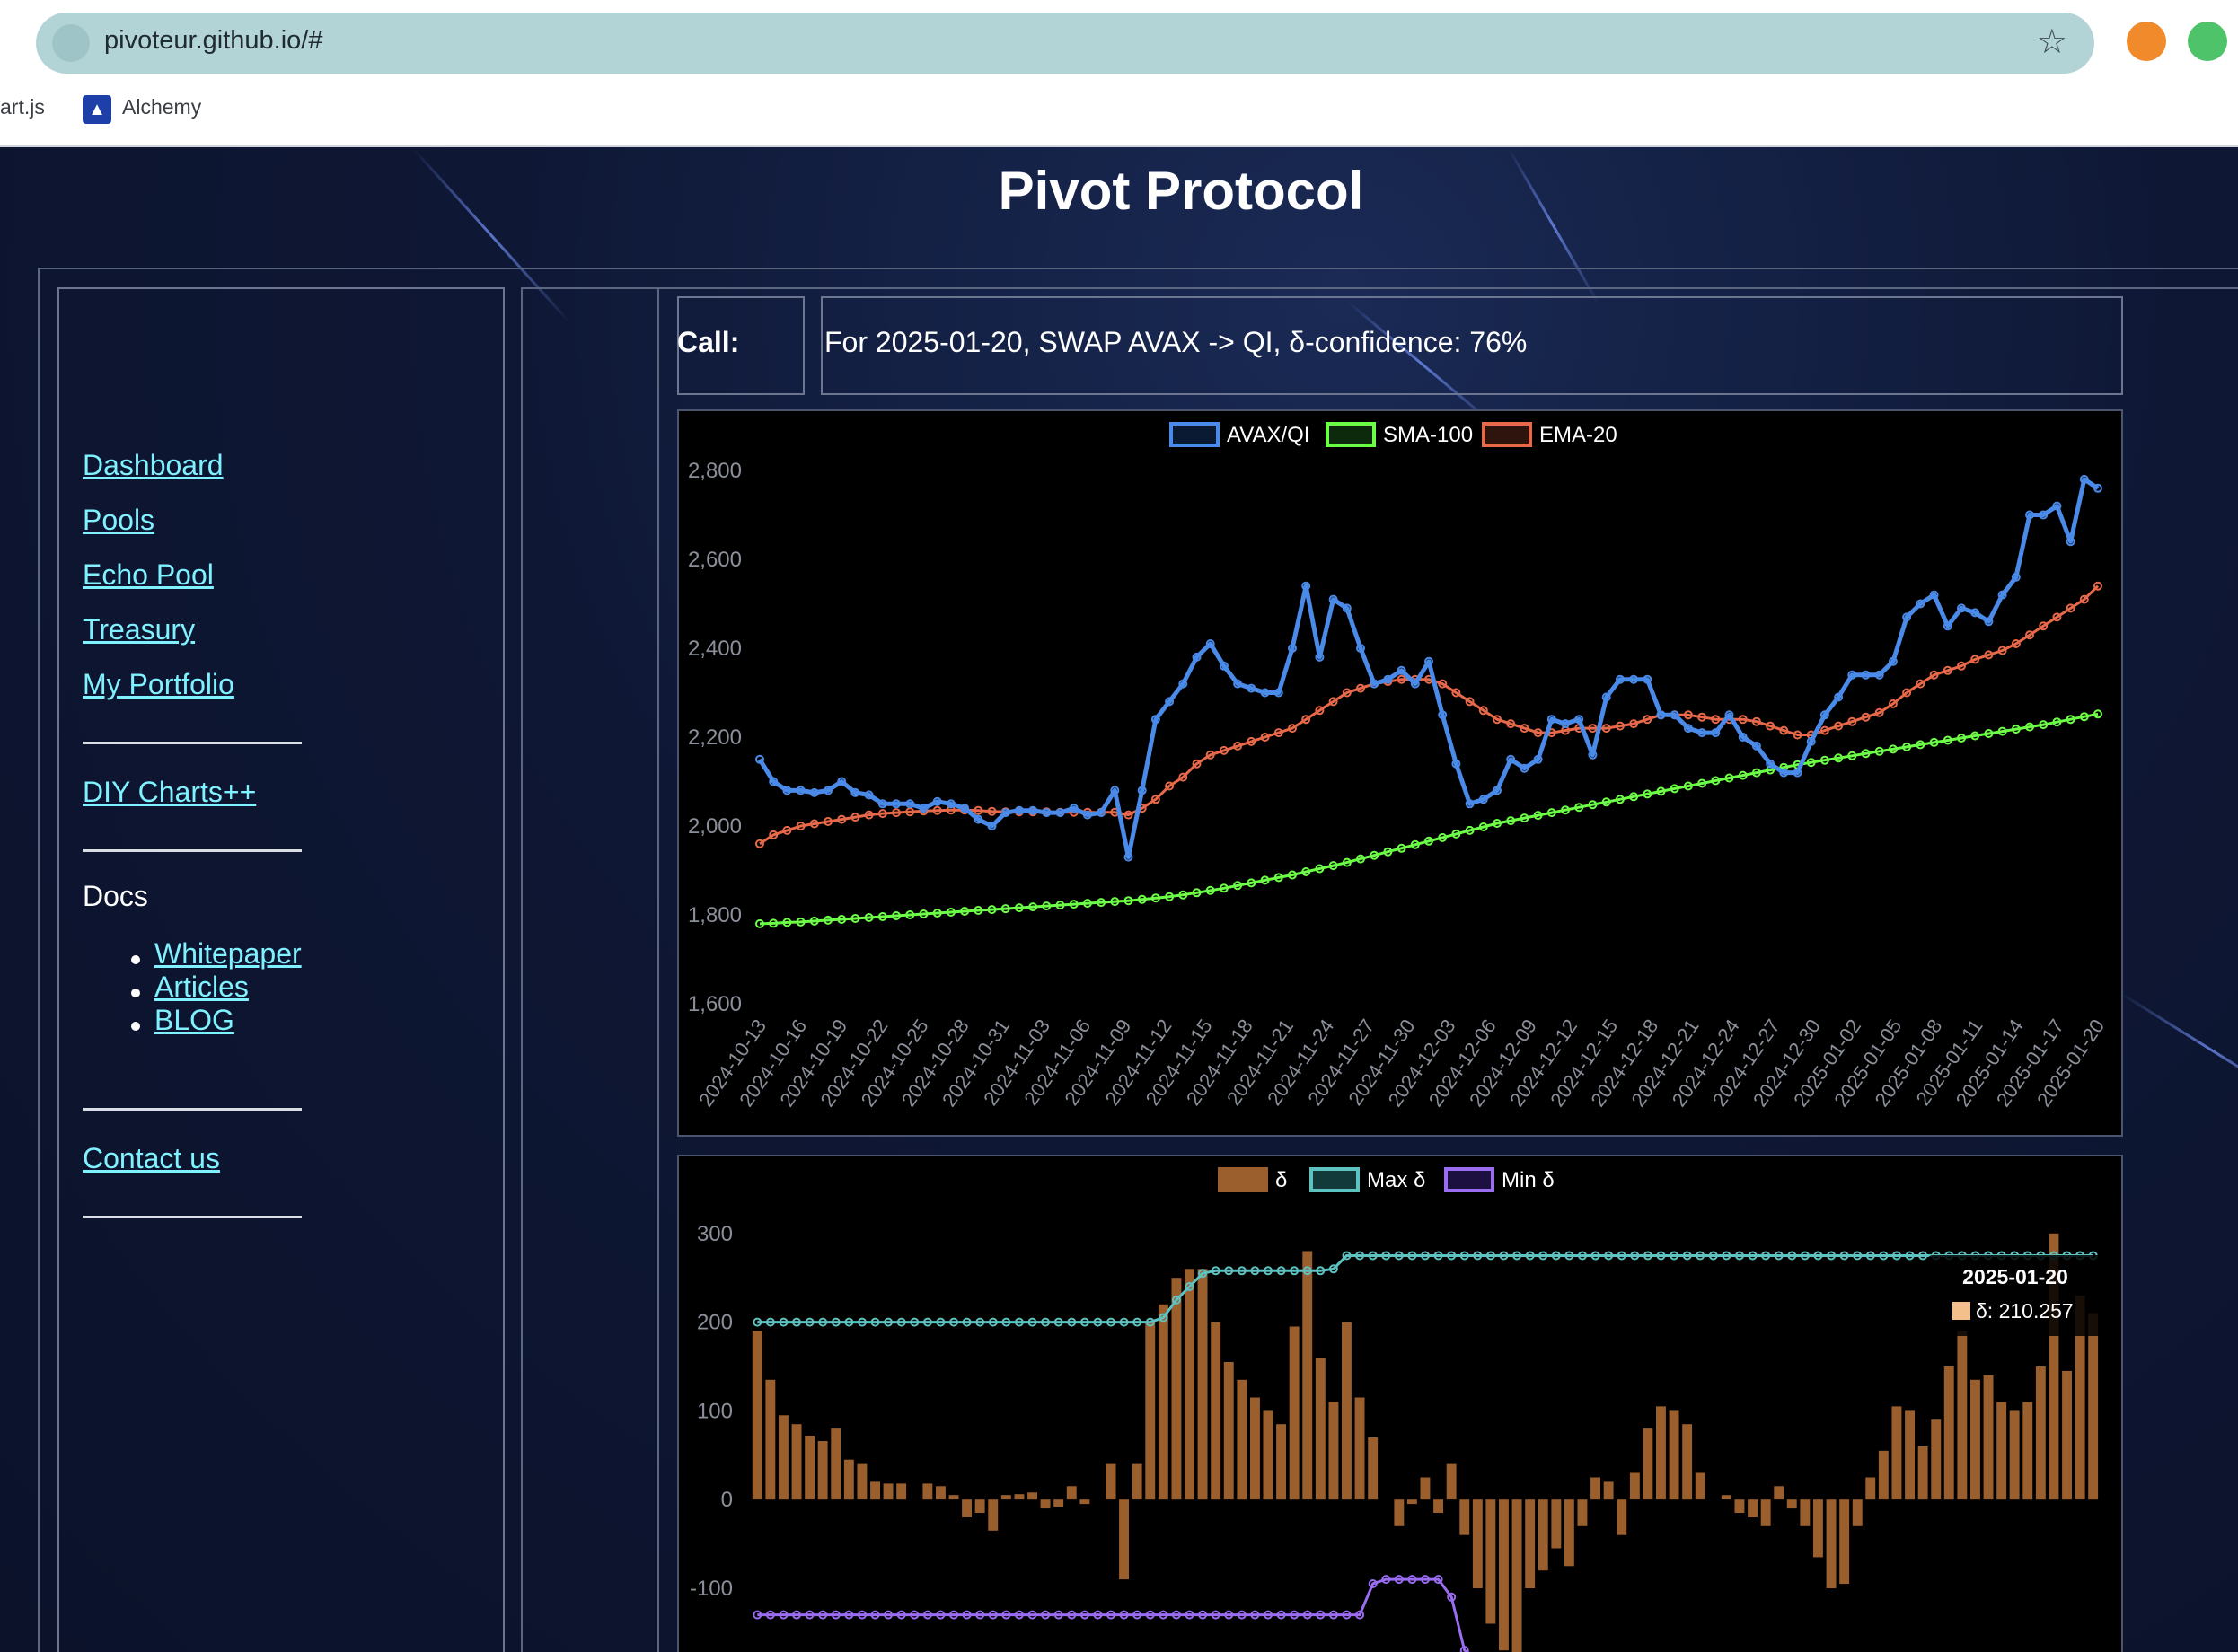  Describe the element at coordinates (158, 684) in the screenshot. I see `nav-my-portfolio: My Portfolio` at that location.